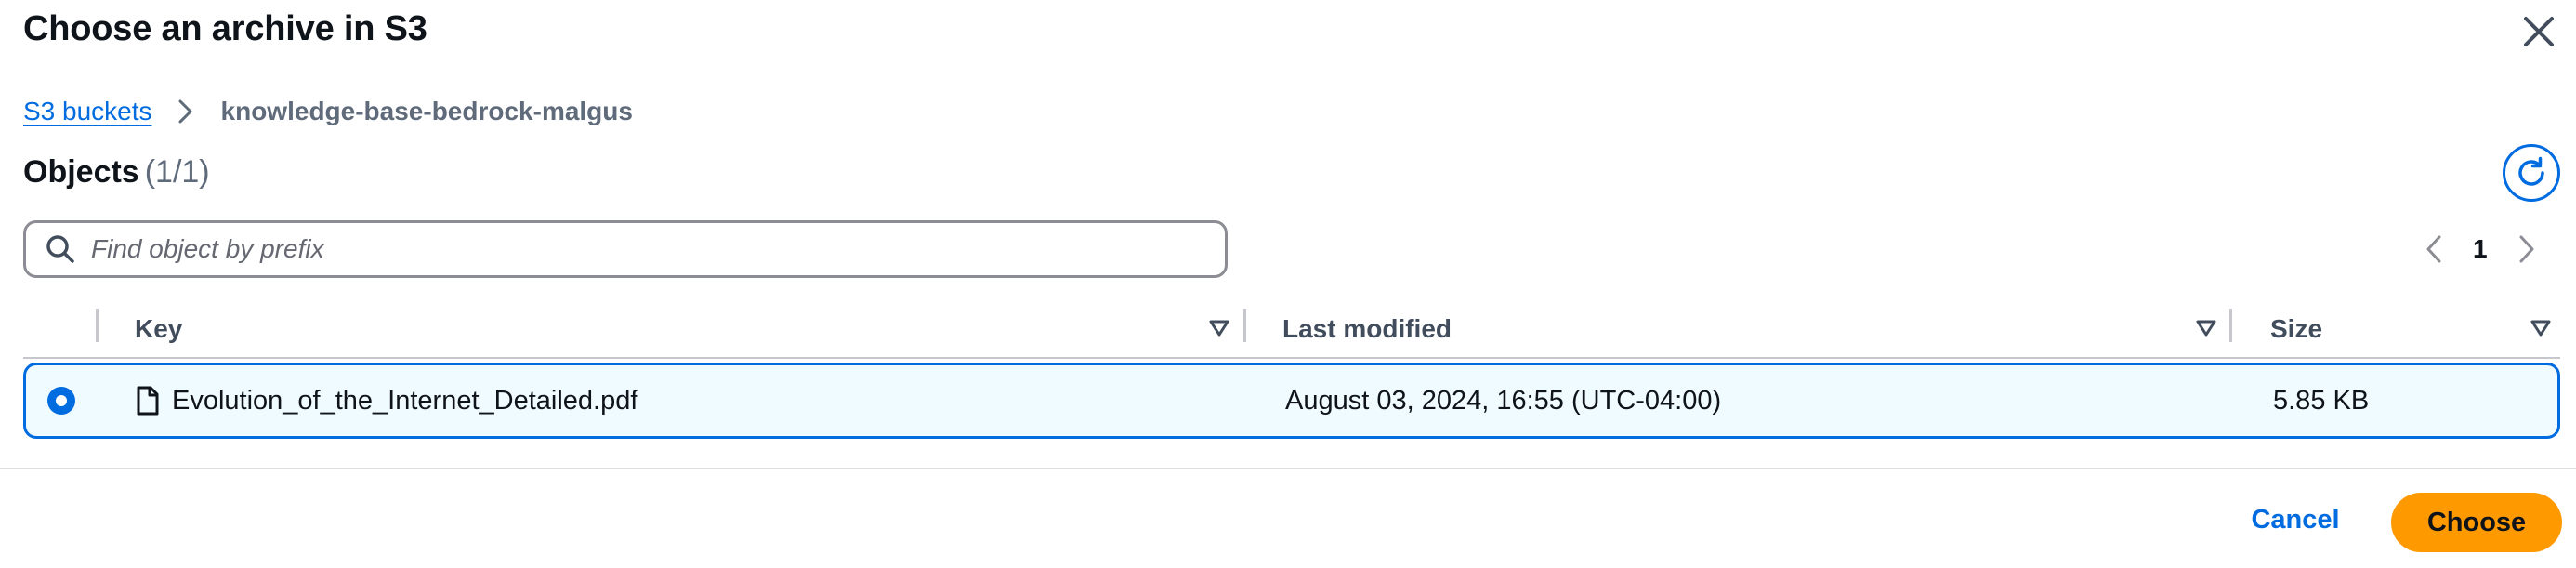 This screenshot has height=568, width=2576. I want to click on radio-selected-dot, so click(61, 401).